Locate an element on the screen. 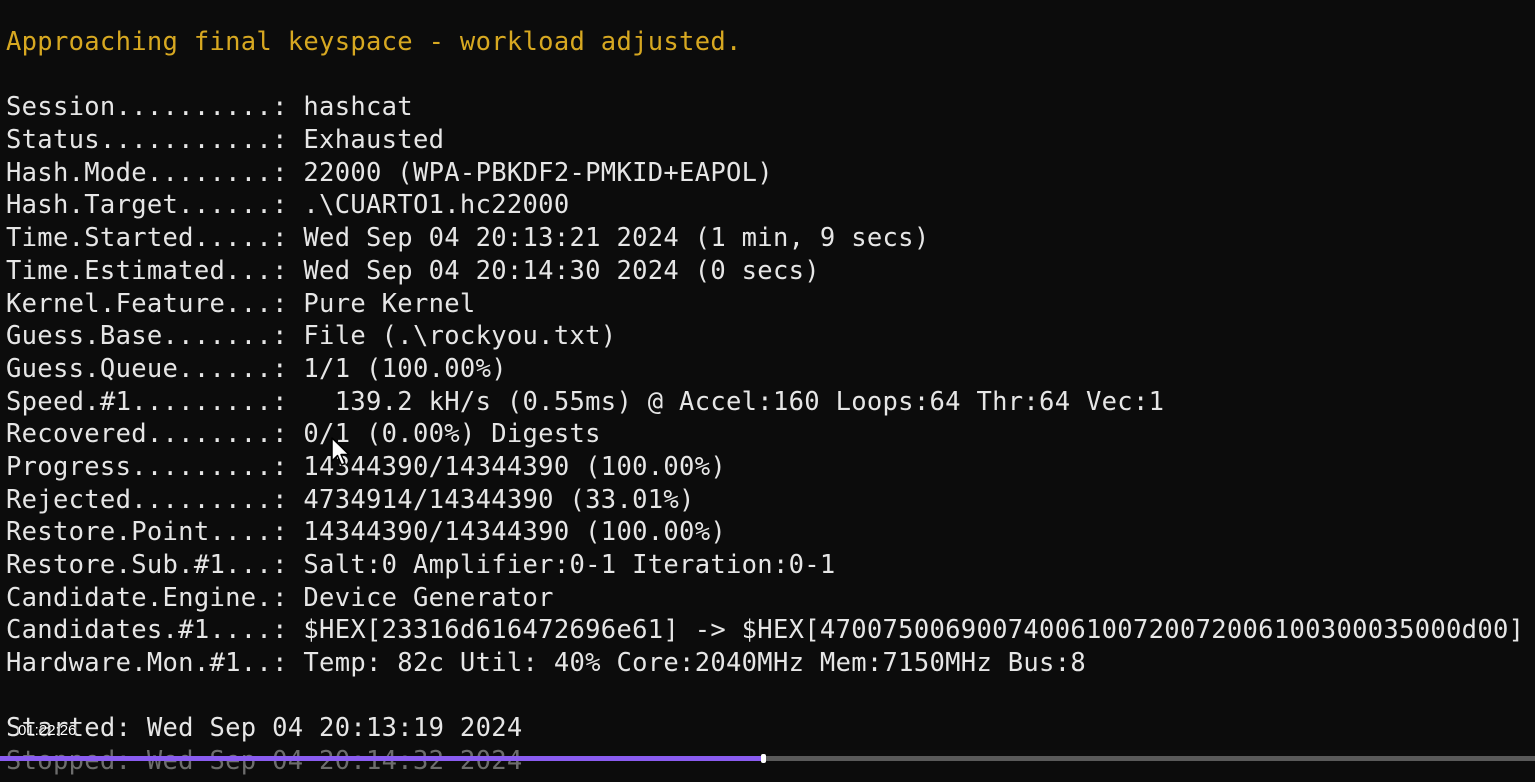 This screenshot has width=1535, height=782. stopped-line: Stopped: Wed Sep 04 20:14:32 2024 is located at coordinates (264, 761).